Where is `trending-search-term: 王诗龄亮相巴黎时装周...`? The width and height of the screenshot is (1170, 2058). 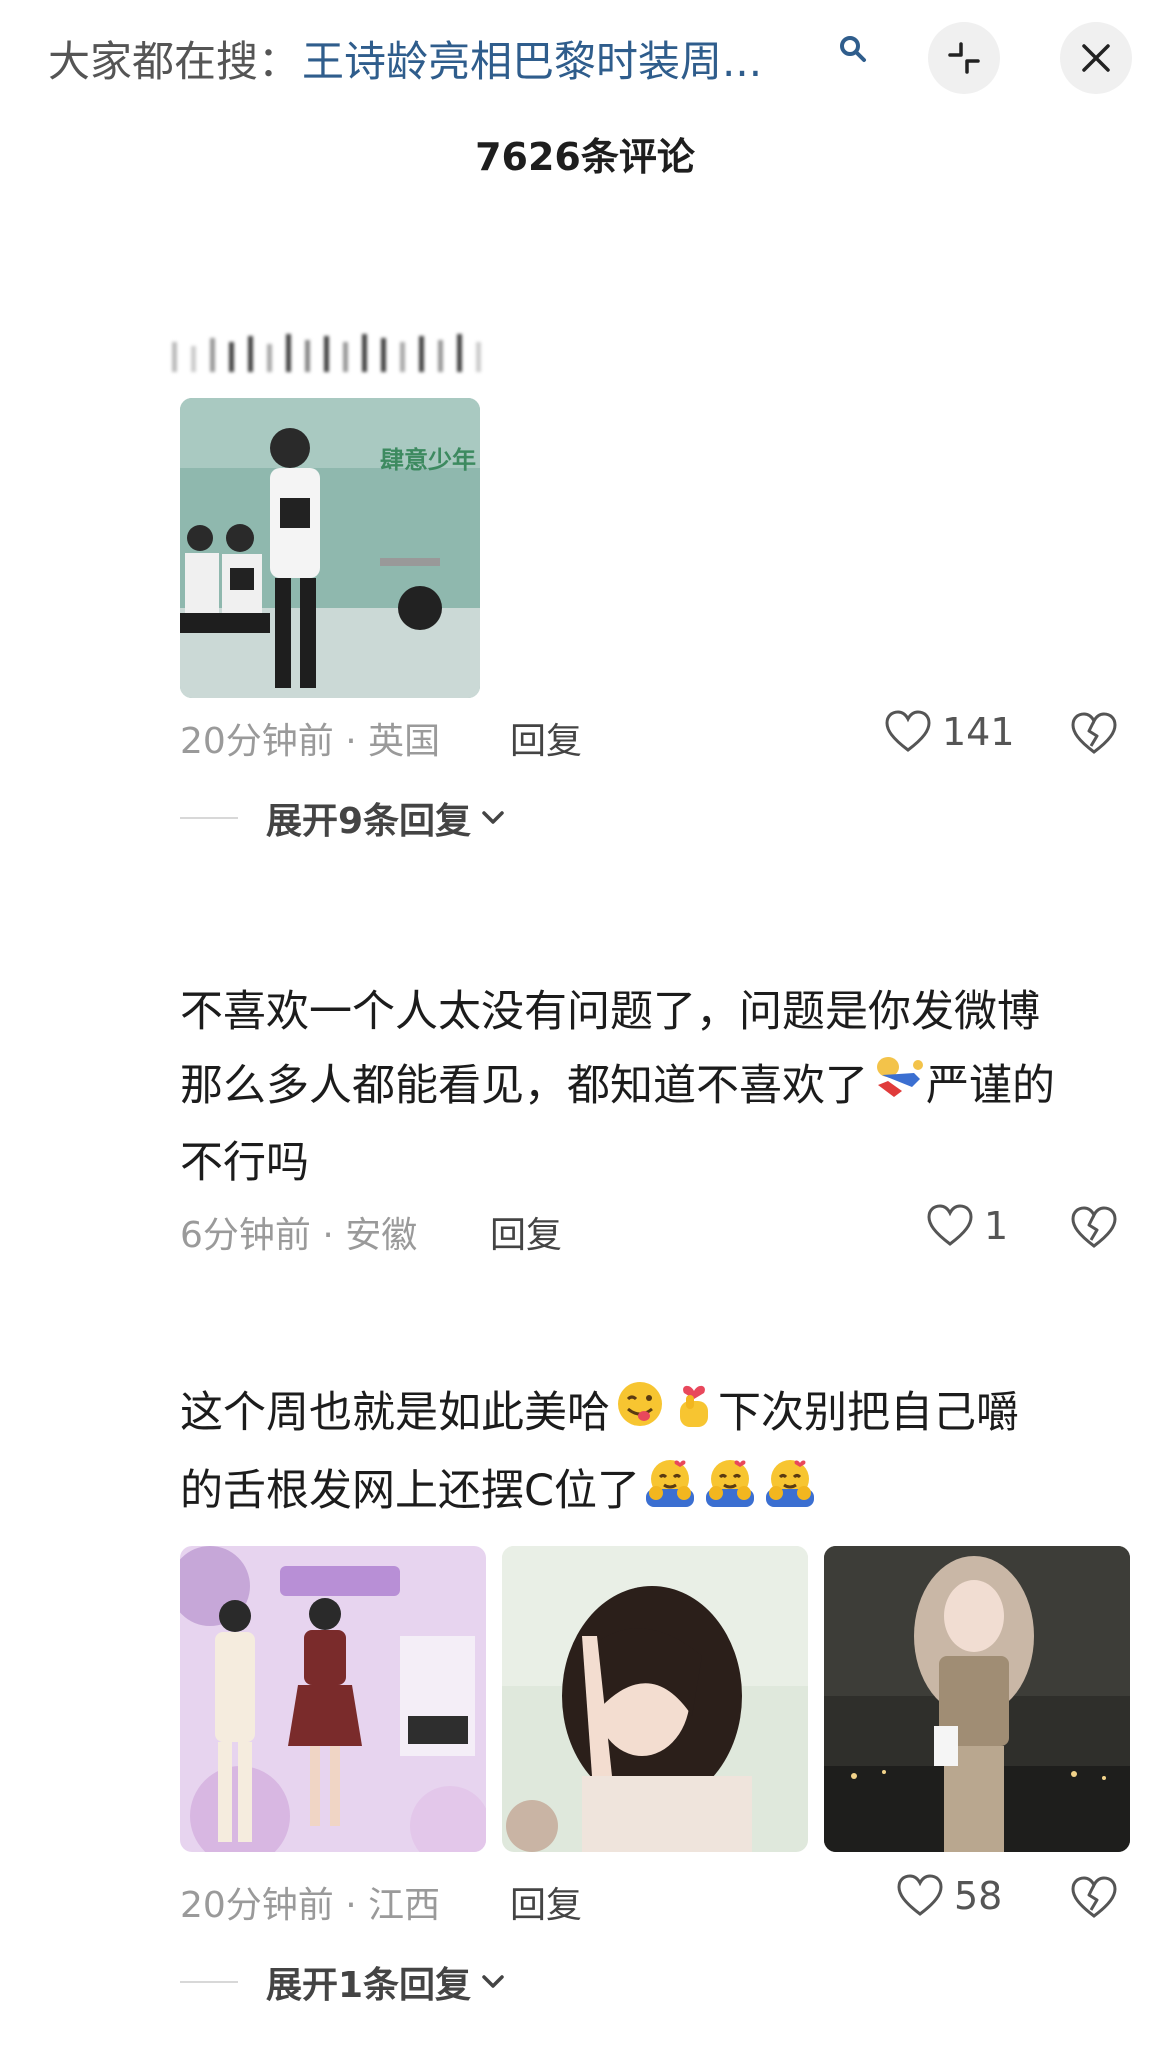 trending-search-term: 王诗龄亮相巴黎时装周... is located at coordinates (532, 58).